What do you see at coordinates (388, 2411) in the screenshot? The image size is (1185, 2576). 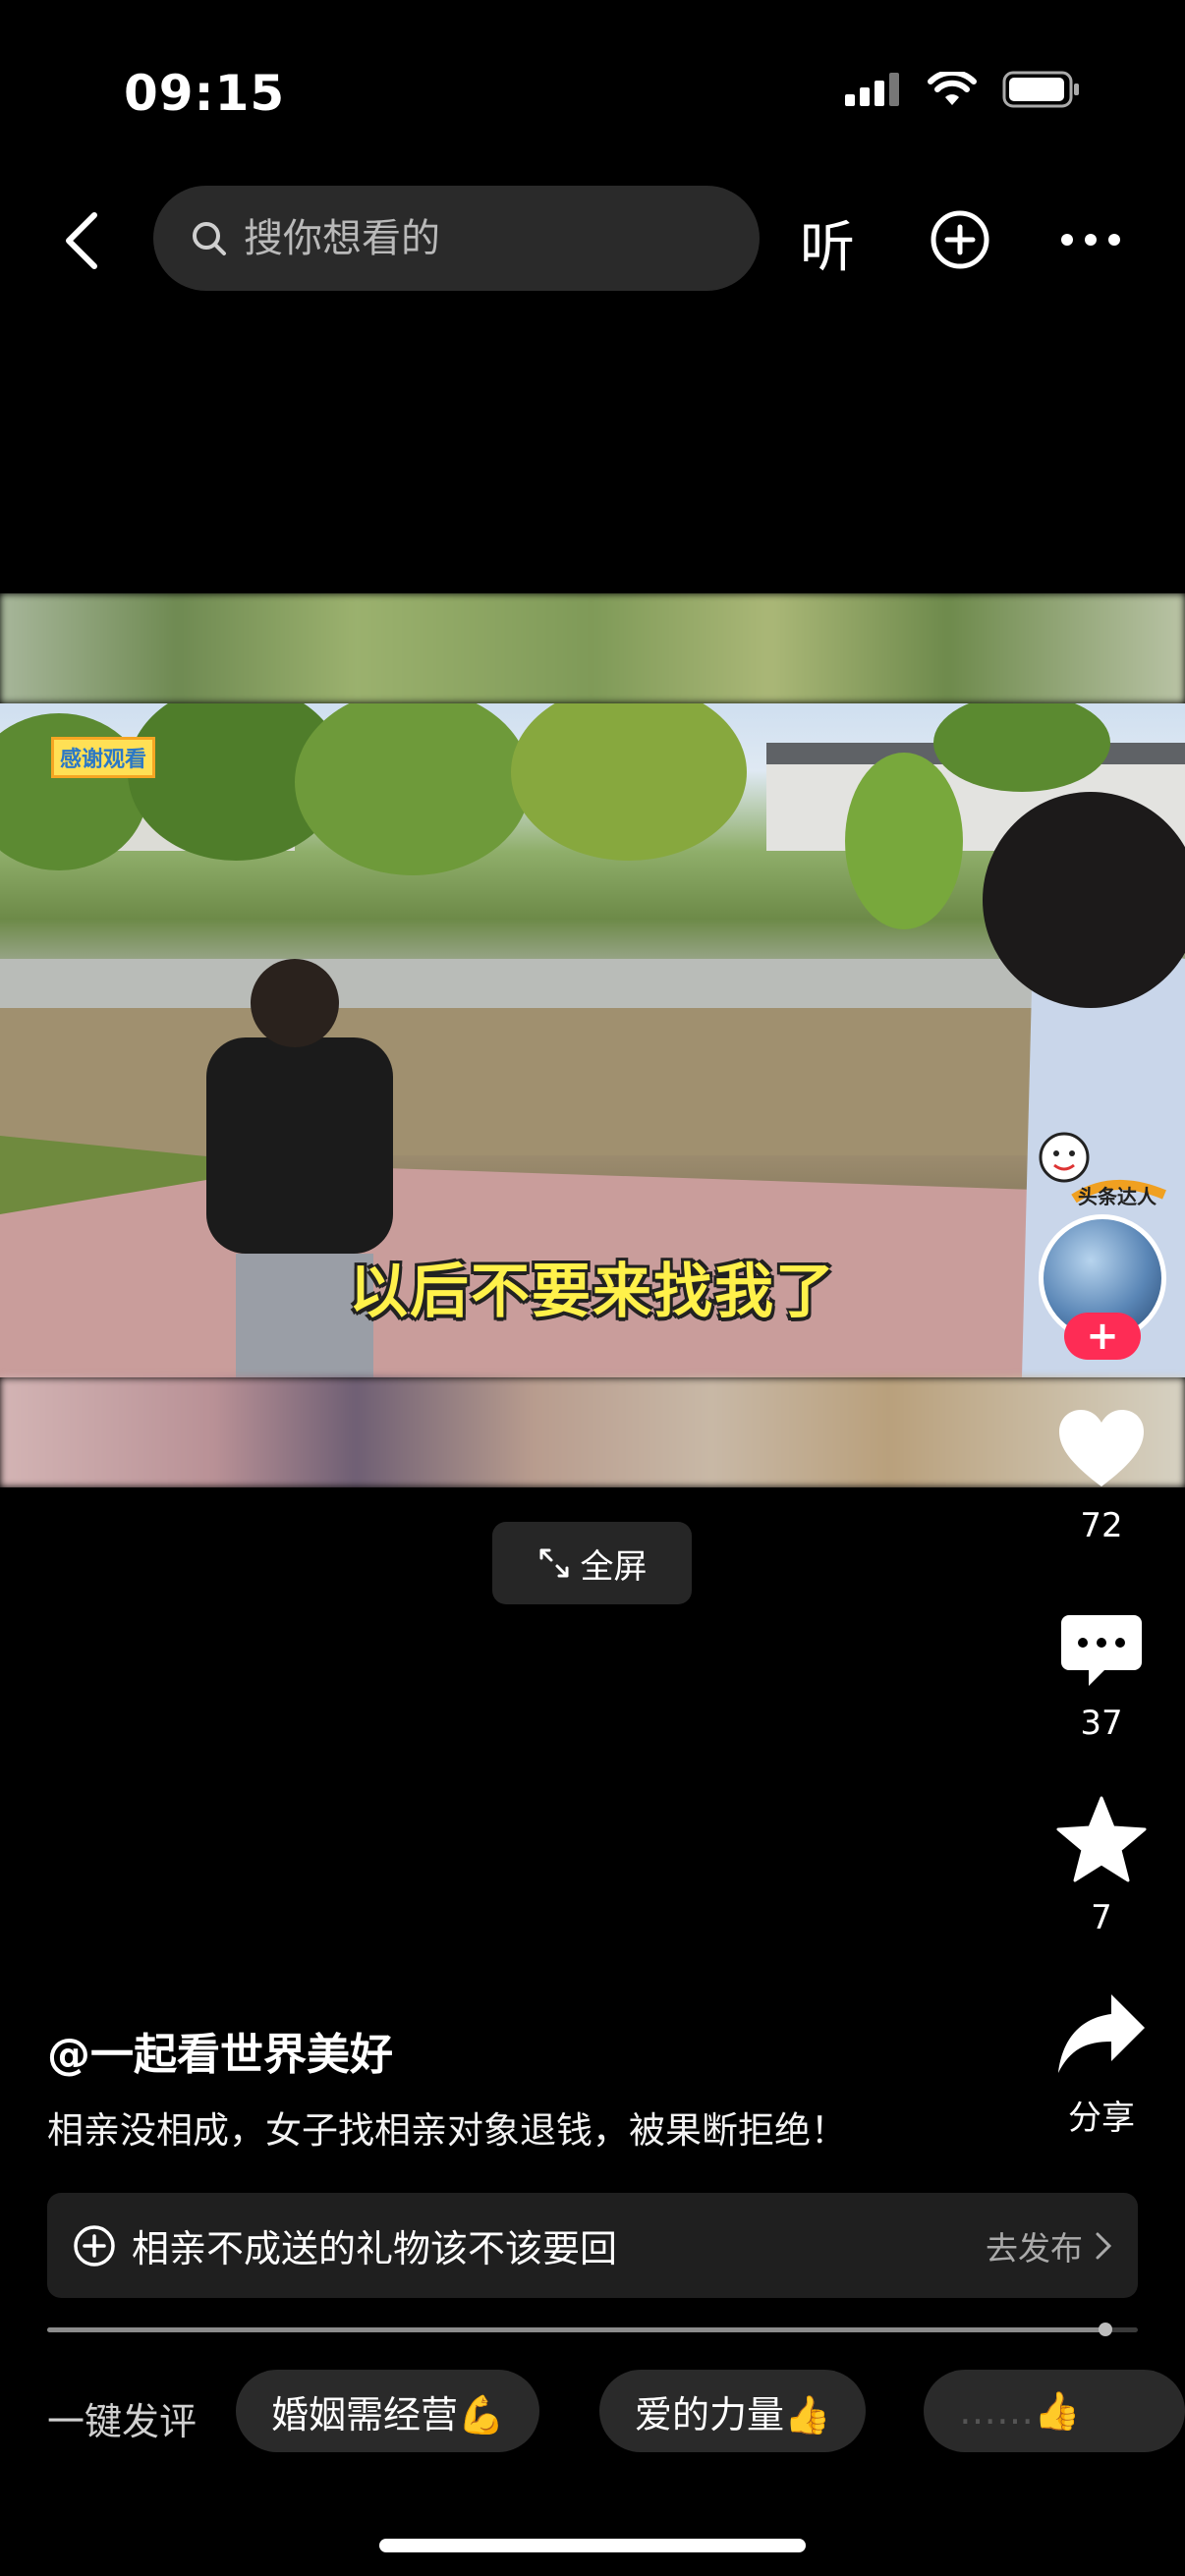 I see `quick-comment-chip: 婚姻需经营💪` at bounding box center [388, 2411].